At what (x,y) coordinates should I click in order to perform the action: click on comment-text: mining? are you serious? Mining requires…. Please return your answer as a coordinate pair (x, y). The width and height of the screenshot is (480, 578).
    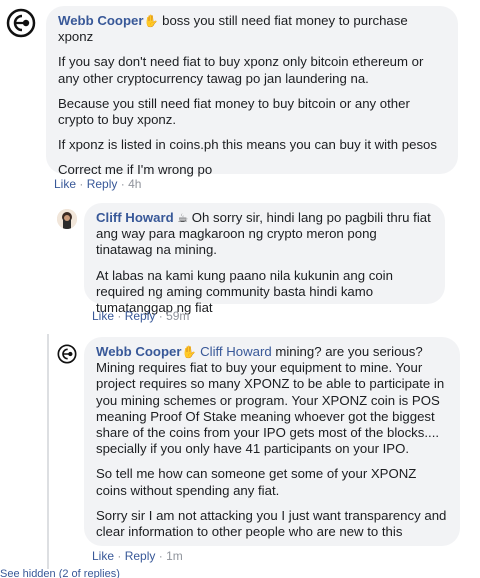
    Looking at the image, I should click on (270, 400).